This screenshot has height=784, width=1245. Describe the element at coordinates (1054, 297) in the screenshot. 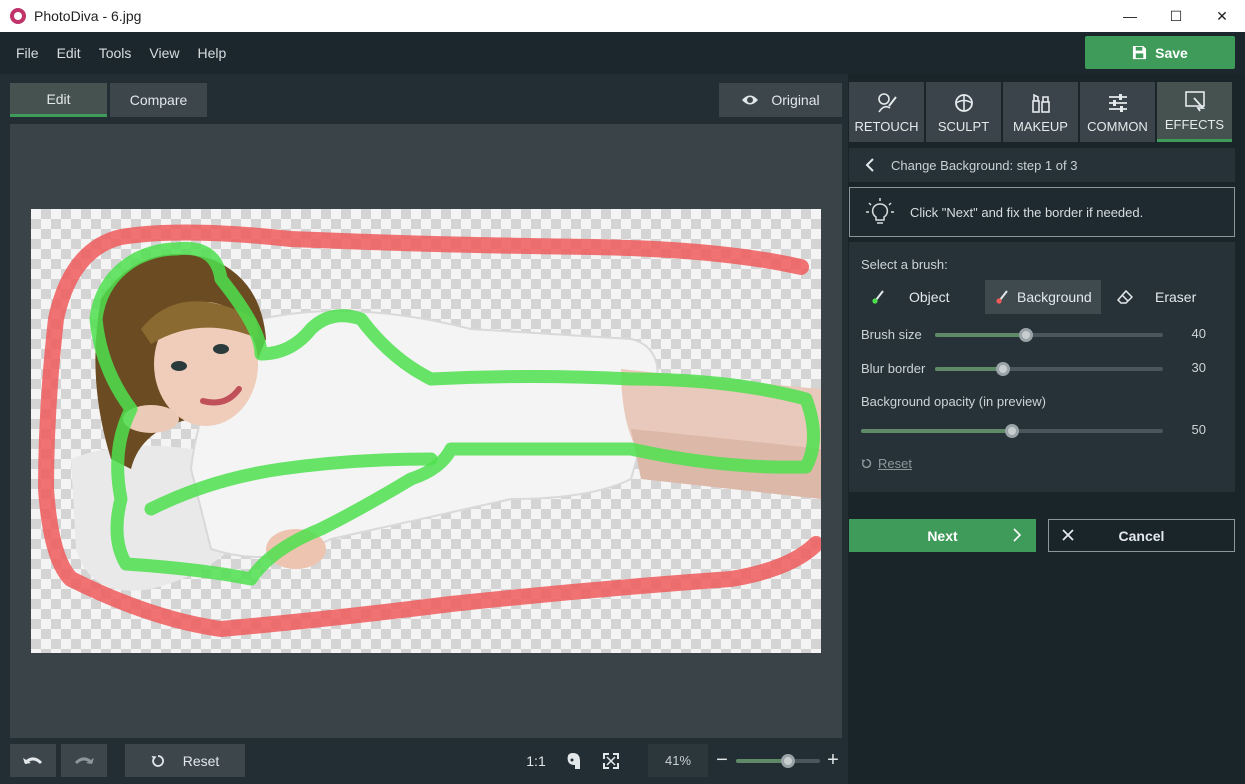

I see `brush-background-label: Background` at that location.